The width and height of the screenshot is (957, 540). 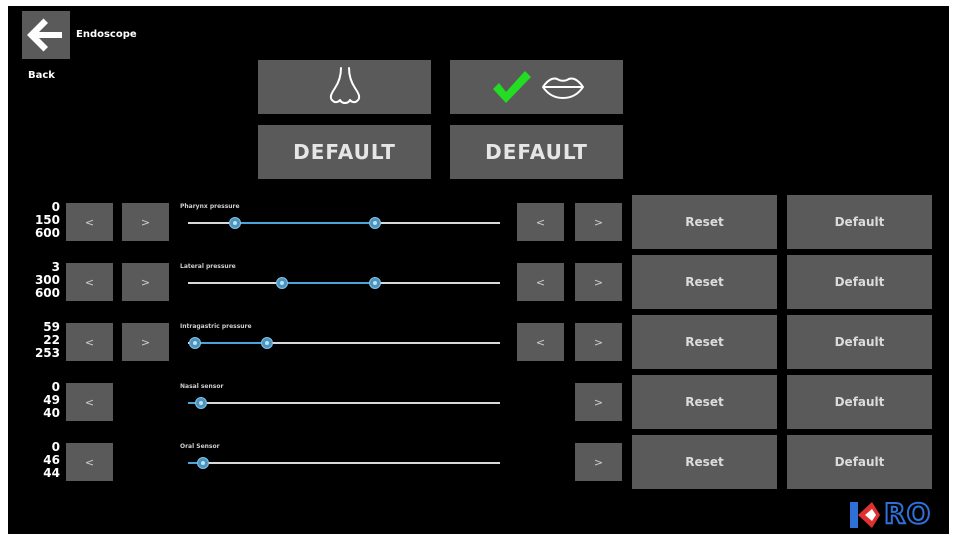 I want to click on arrow-left-icon, so click(x=44, y=35).